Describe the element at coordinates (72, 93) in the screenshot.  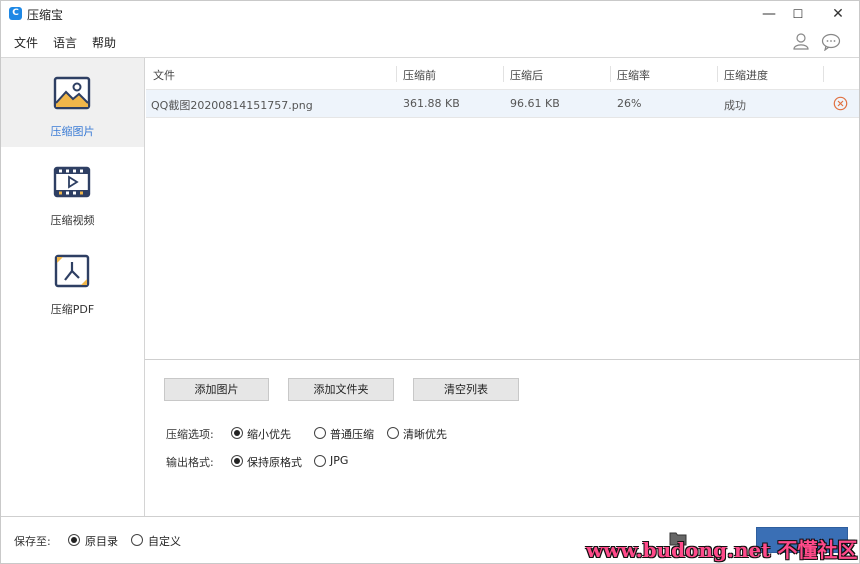
I see `image-icon` at that location.